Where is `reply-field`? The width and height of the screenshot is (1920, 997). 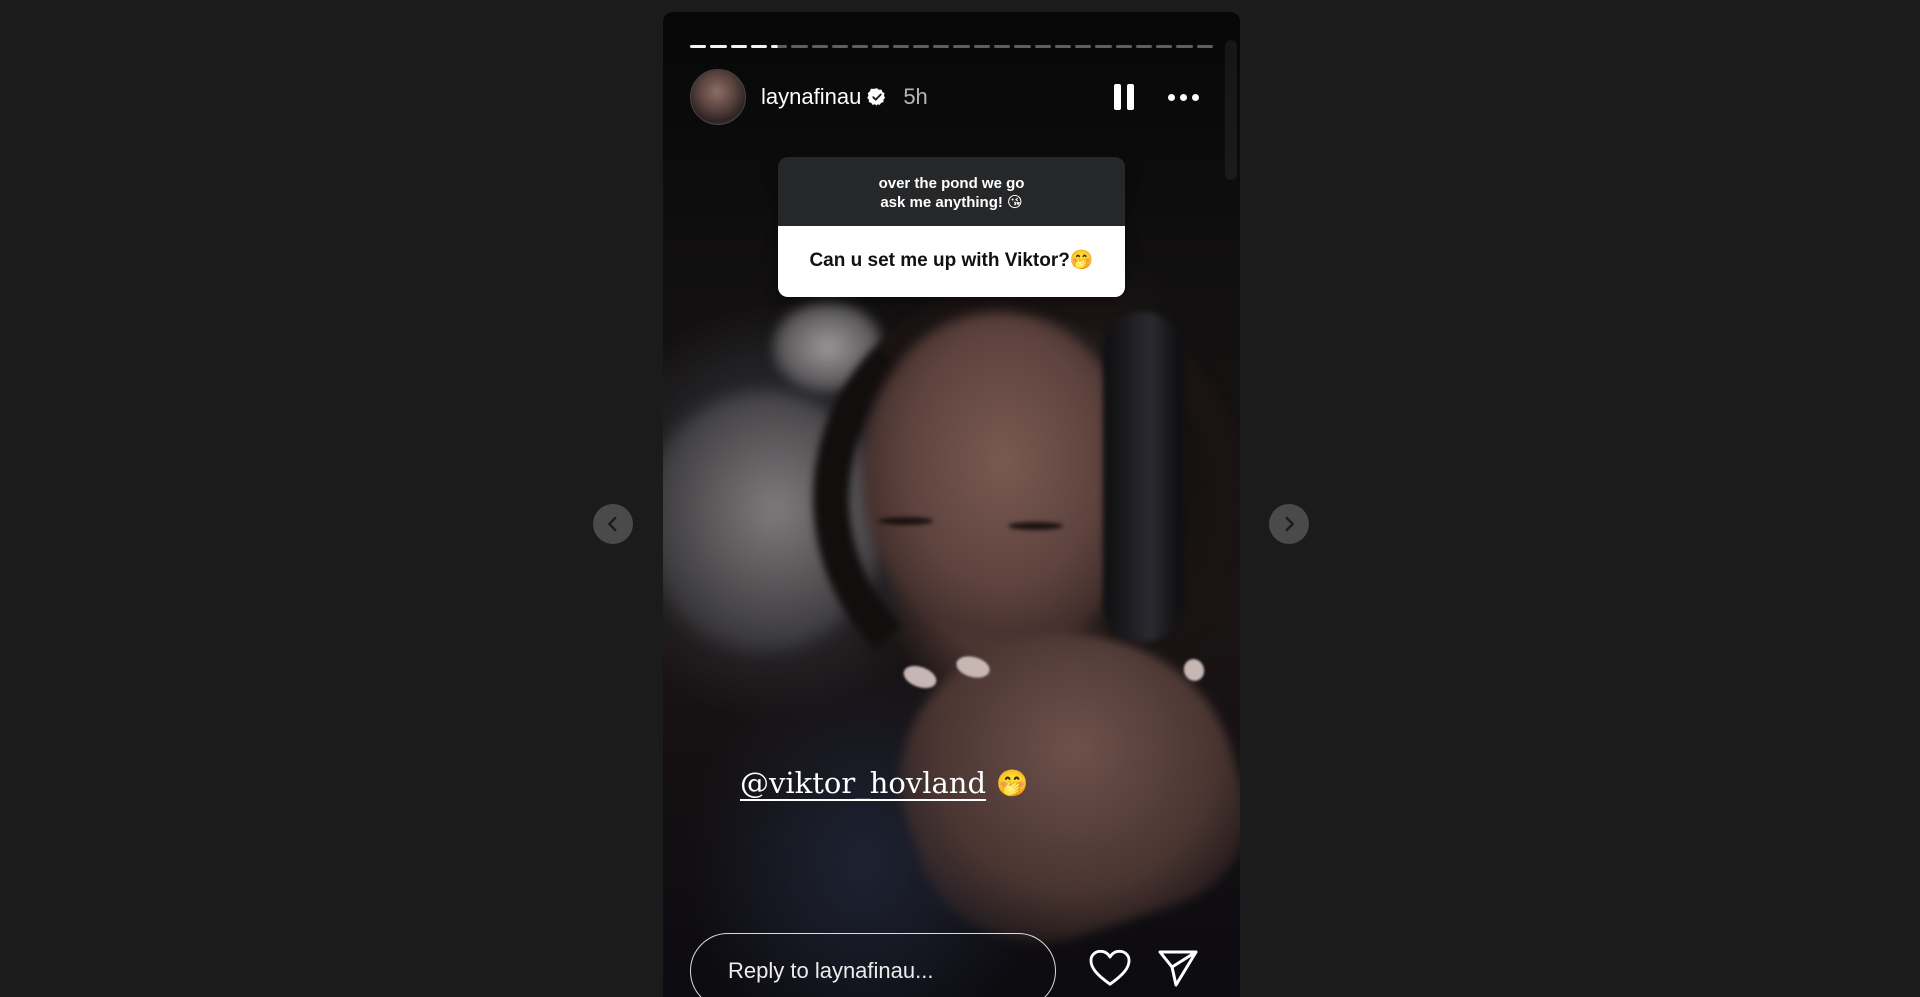 reply-field is located at coordinates (873, 965).